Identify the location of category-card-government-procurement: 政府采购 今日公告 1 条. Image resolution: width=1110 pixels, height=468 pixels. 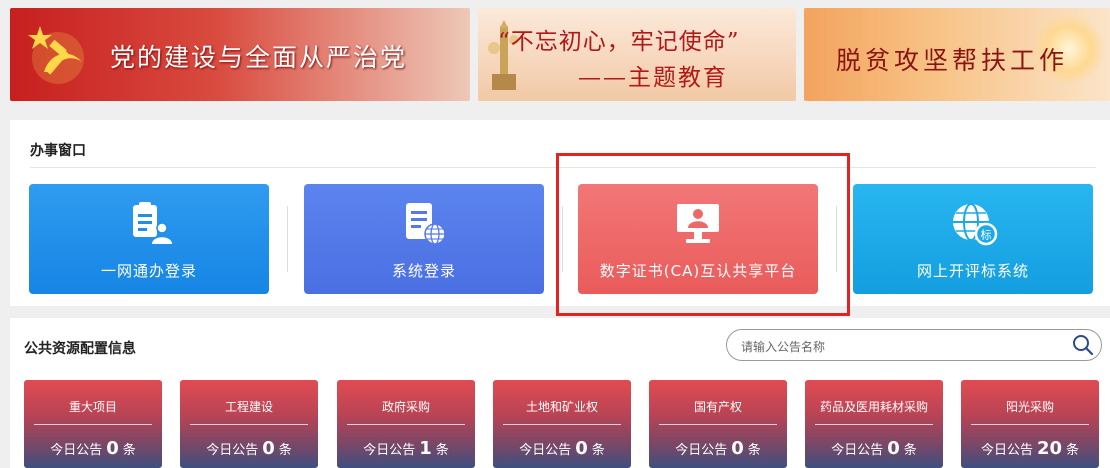
(406, 424).